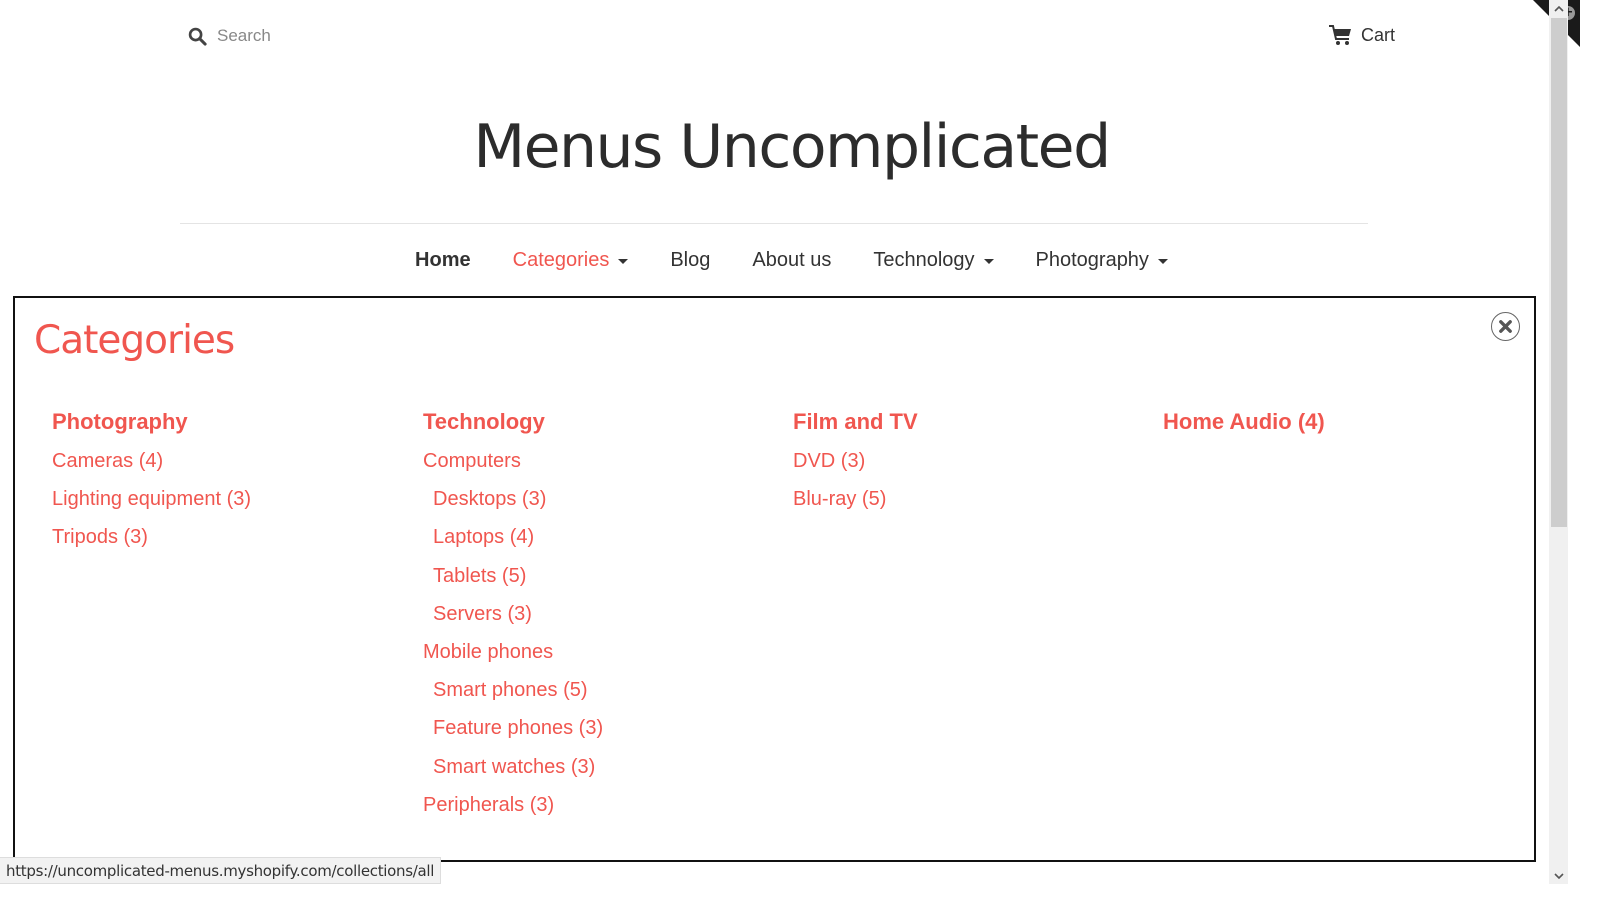  I want to click on cart-link: Cart, so click(1361, 35).